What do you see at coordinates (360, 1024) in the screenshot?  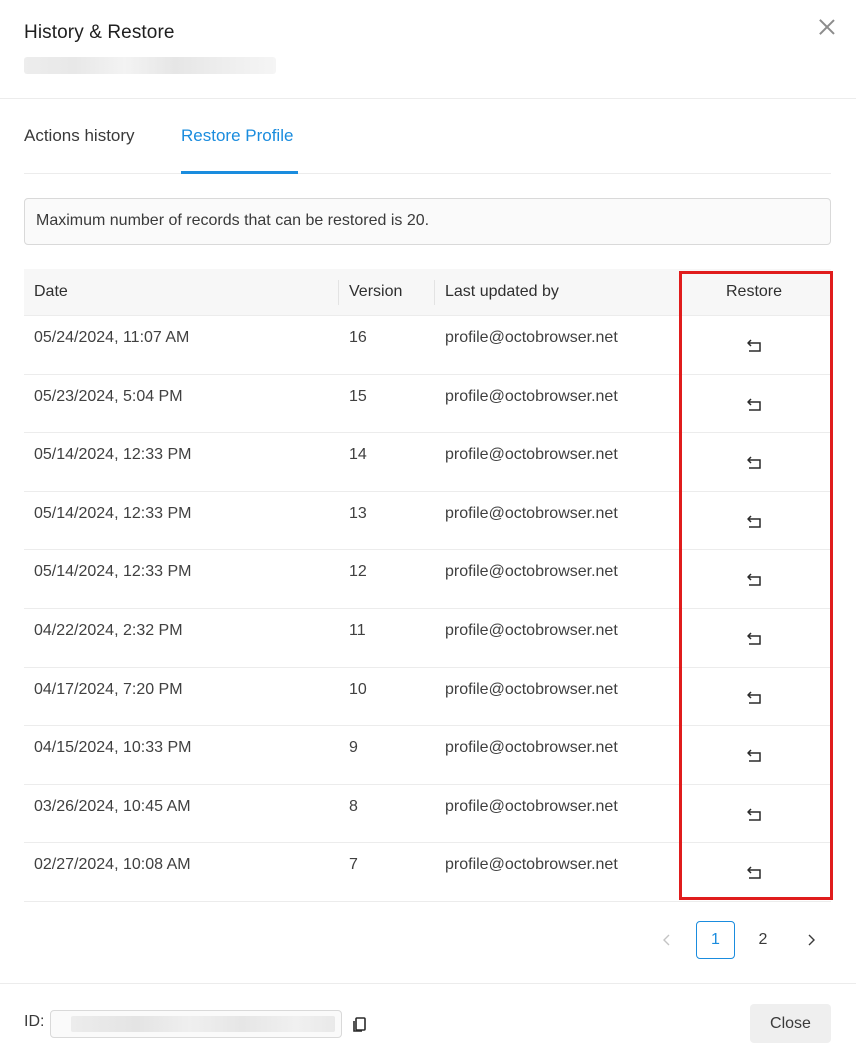 I see `copy-icon` at bounding box center [360, 1024].